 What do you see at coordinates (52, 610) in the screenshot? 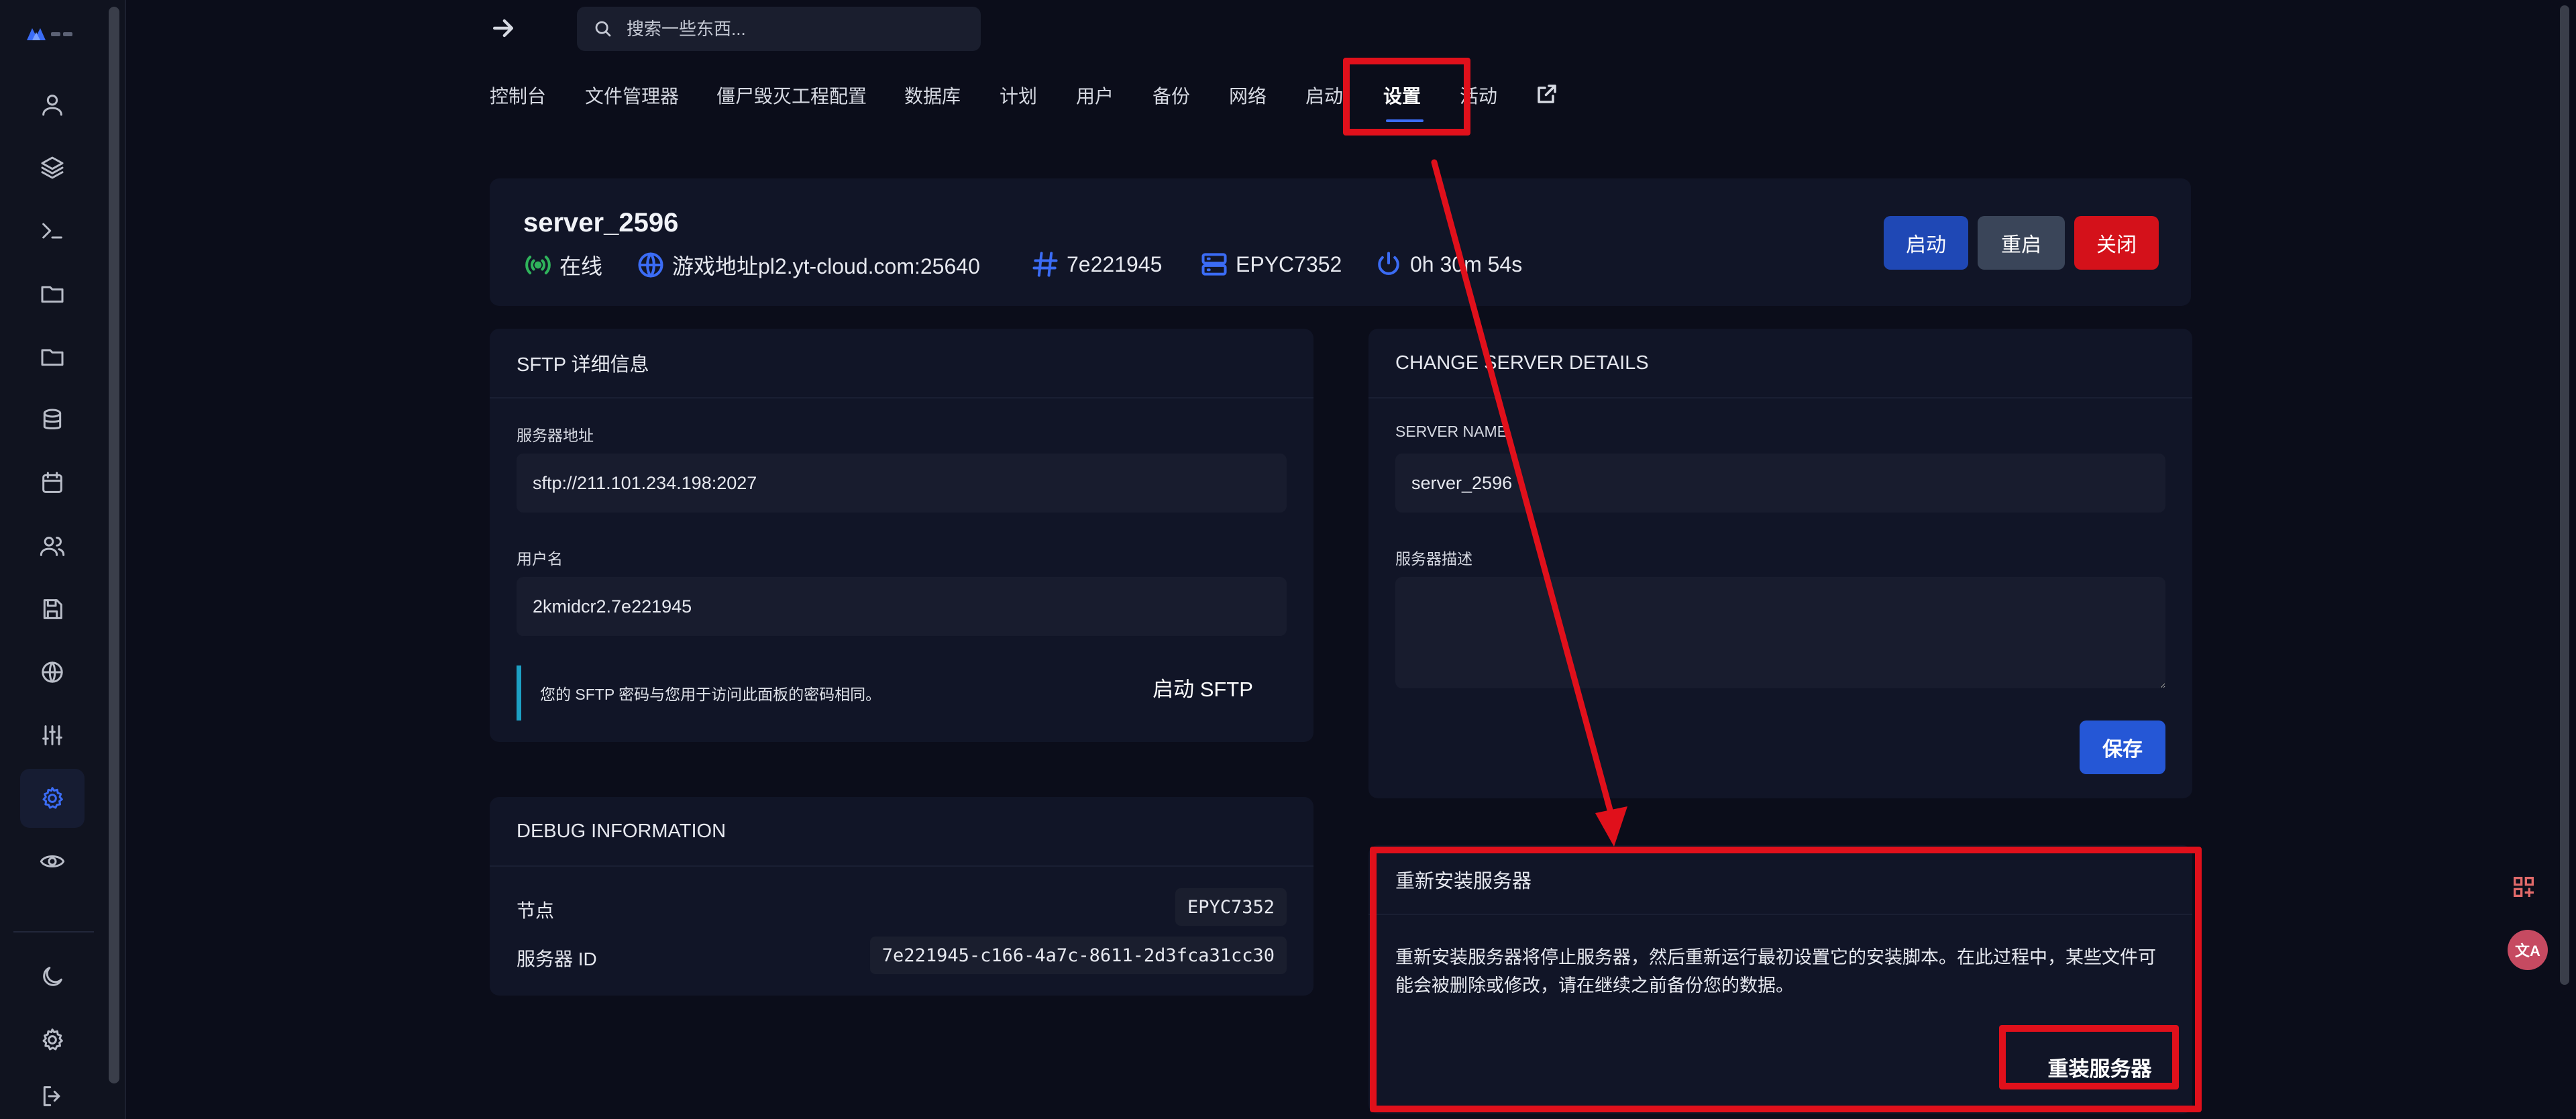
I see `save-icon` at bounding box center [52, 610].